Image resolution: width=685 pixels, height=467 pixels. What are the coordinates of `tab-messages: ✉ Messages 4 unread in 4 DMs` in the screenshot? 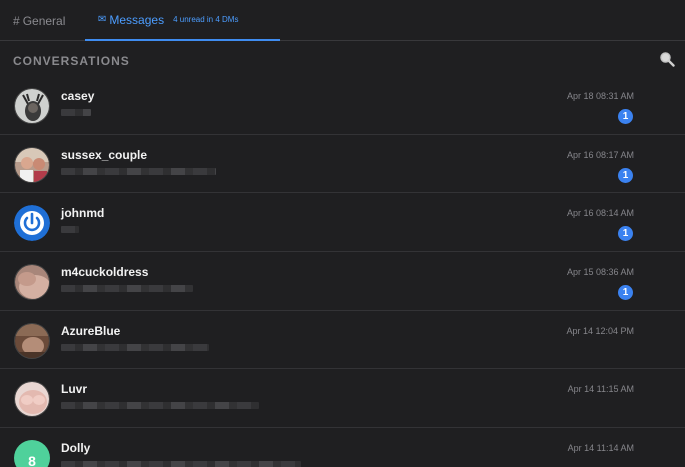 It's located at (182, 20).